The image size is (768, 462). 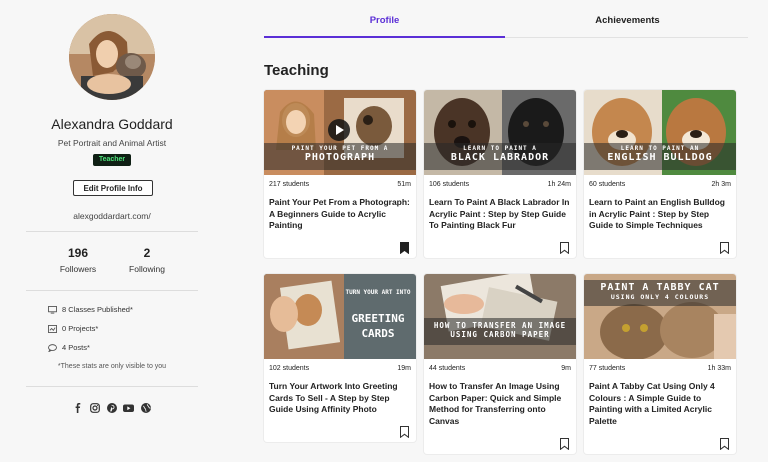 What do you see at coordinates (500, 325) in the screenshot?
I see `thumb-line1: HOW TO TRANSFER AN IMAGE` at bounding box center [500, 325].